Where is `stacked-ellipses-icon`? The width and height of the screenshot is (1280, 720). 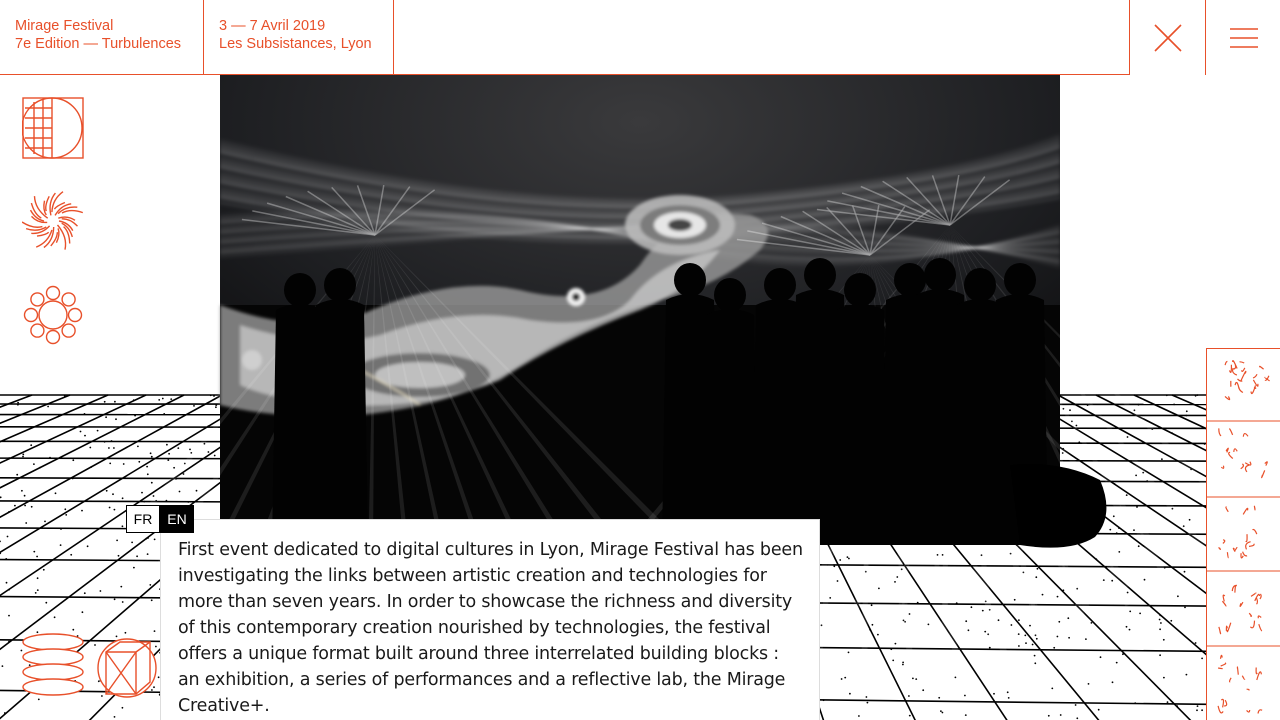
stacked-ellipses-icon is located at coordinates (53, 666).